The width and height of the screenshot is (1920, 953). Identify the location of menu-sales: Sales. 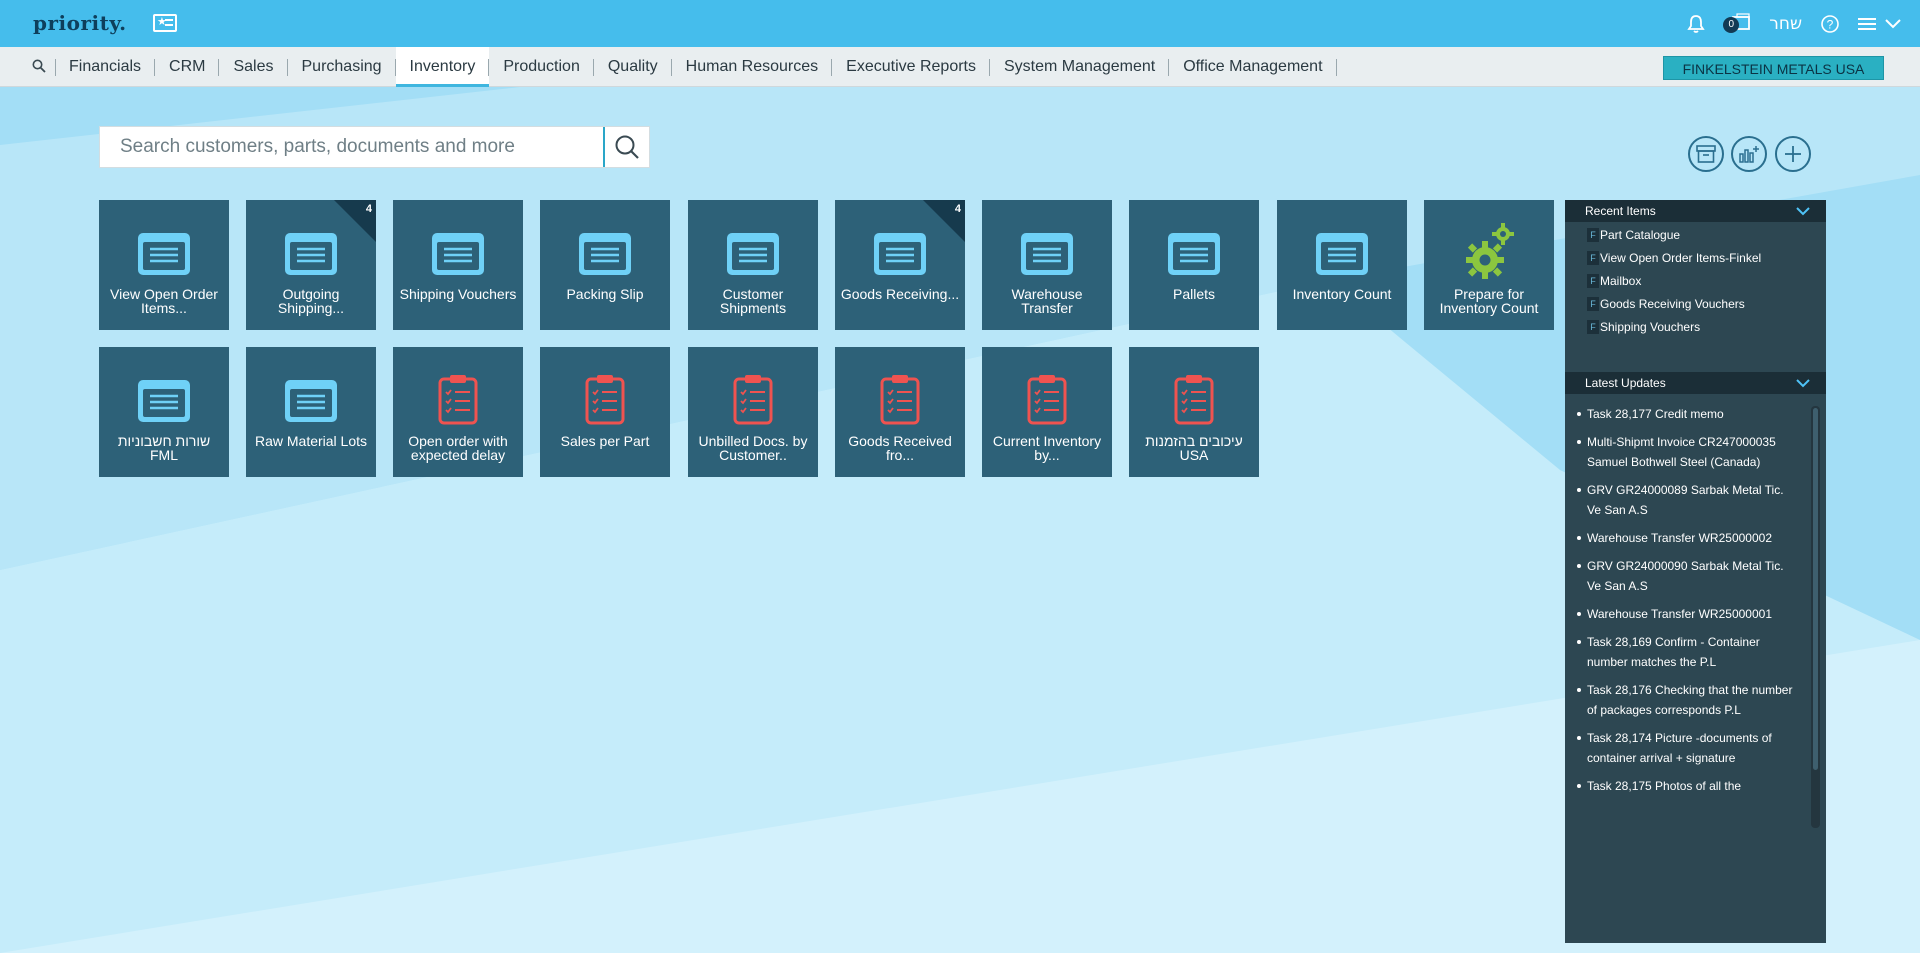
(253, 67).